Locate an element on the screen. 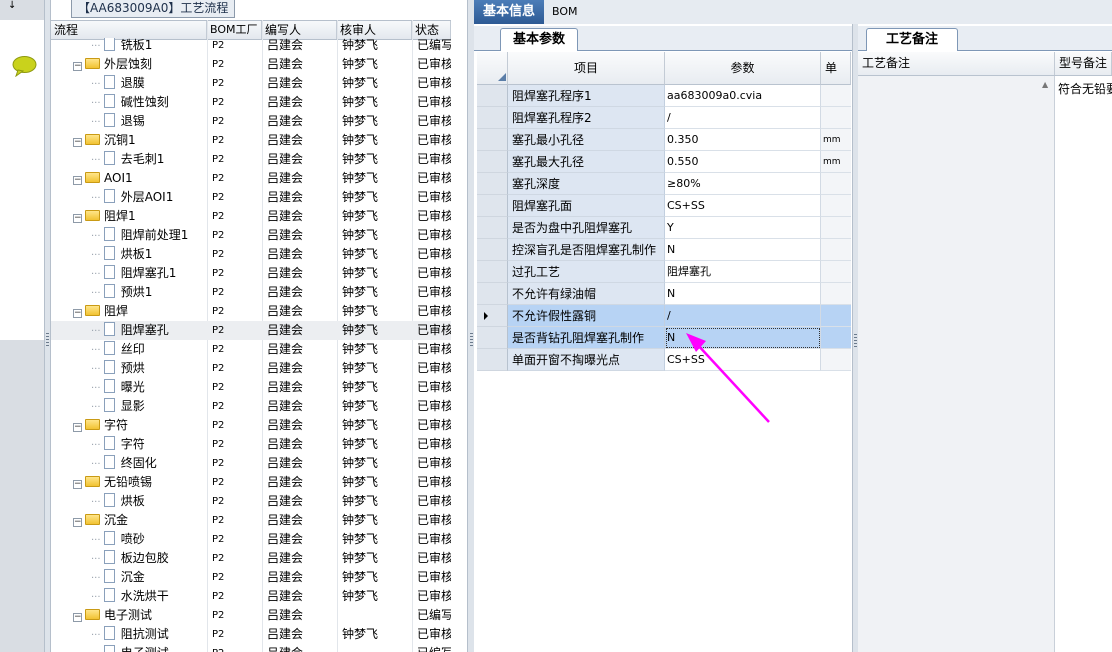  tree-row: − 阻焊 P2 吕建会 钟梦飞 已审核 is located at coordinates (251, 311).